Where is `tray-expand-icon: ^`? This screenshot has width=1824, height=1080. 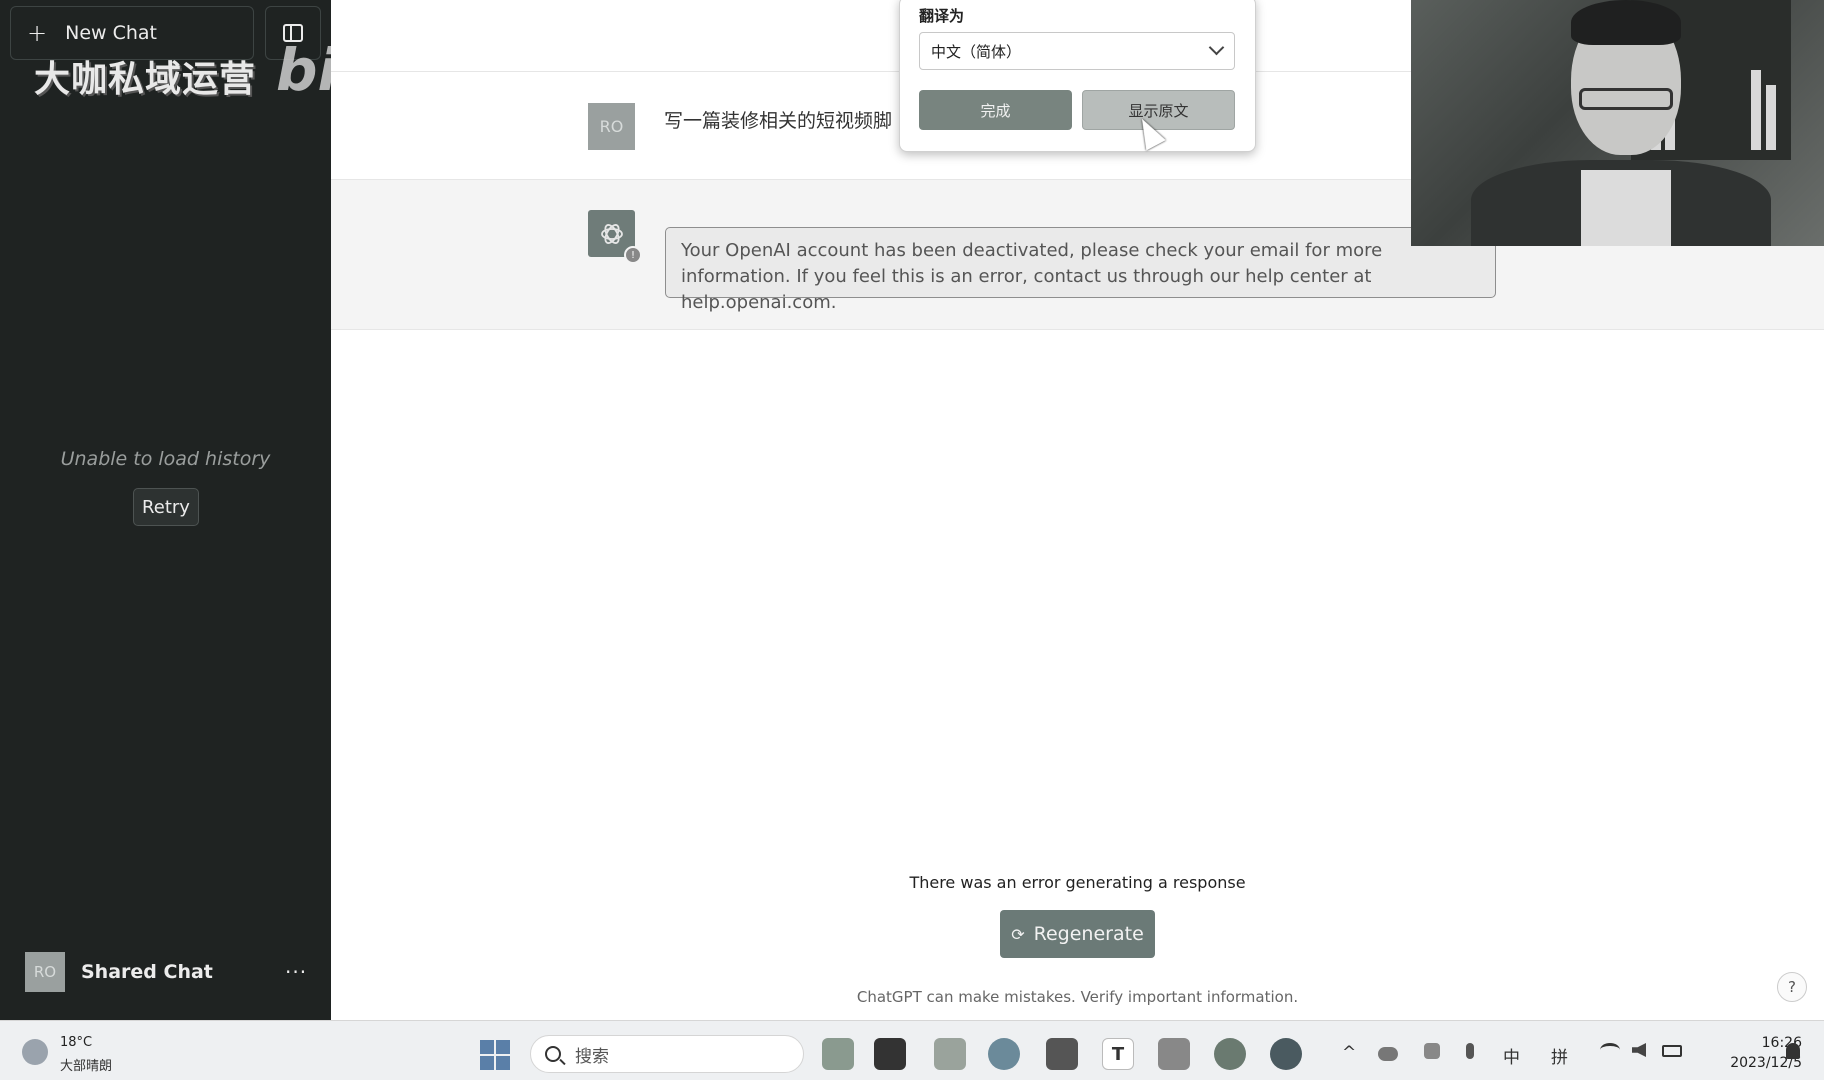
tray-expand-icon: ^ is located at coordinates (1349, 1053).